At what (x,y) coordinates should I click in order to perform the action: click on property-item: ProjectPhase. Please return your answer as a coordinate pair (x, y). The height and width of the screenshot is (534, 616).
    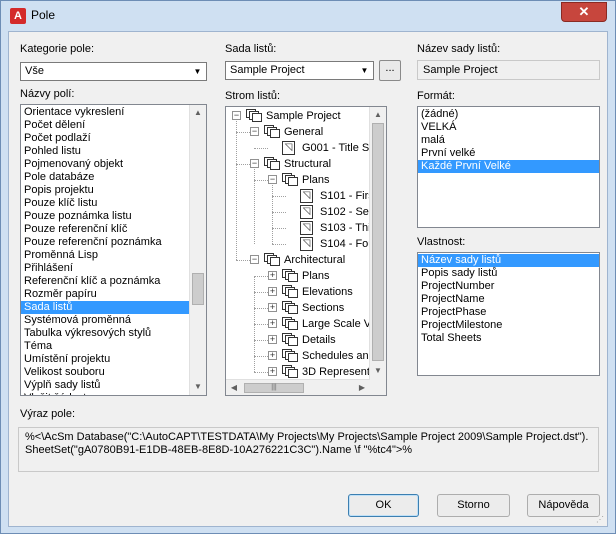
    Looking at the image, I should click on (508, 312).